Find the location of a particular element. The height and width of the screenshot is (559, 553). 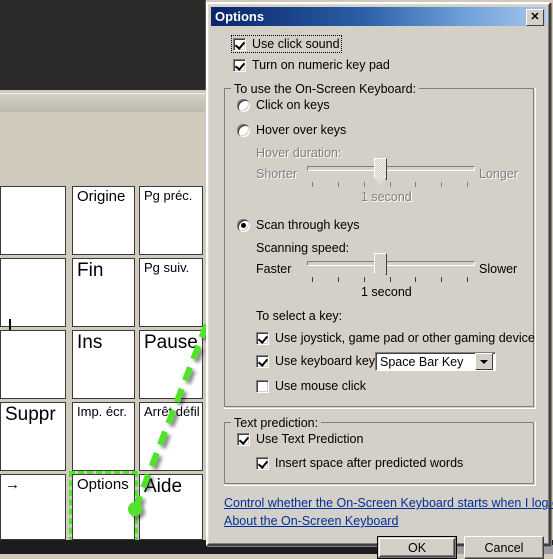

checkbox-turn-on-numeric-key-pad-box is located at coordinates (239, 65).